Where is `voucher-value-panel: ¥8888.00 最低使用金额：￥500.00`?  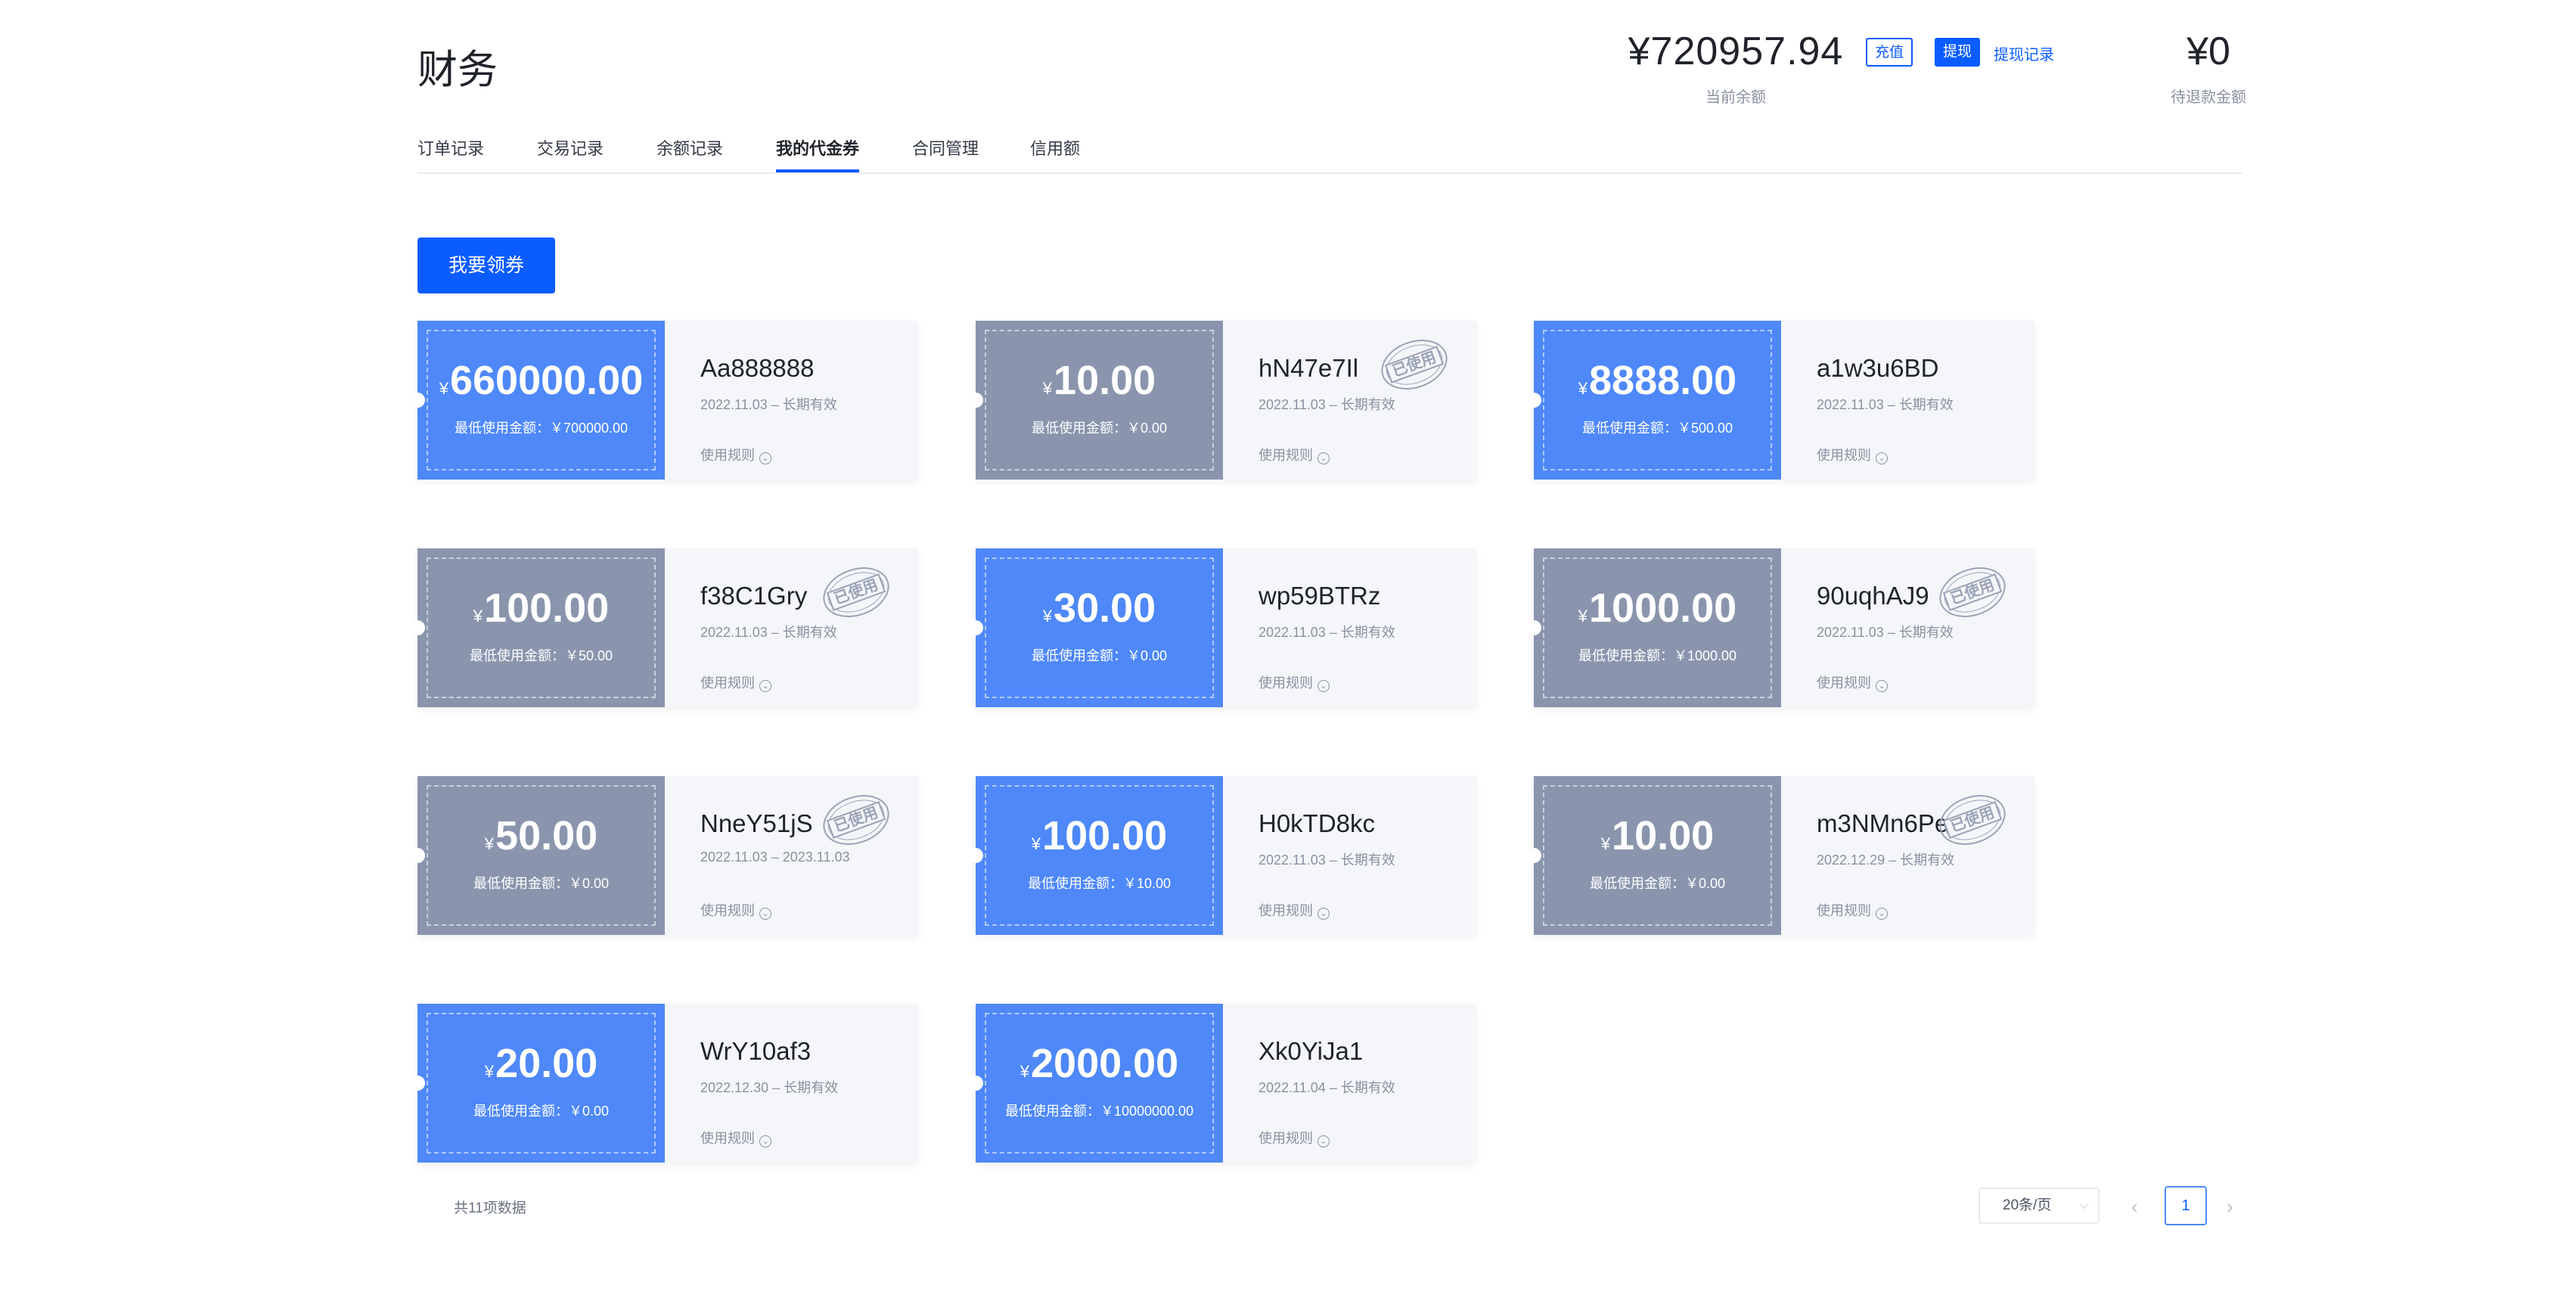 voucher-value-panel: ¥8888.00 最低使用金额：￥500.00 is located at coordinates (1653, 400).